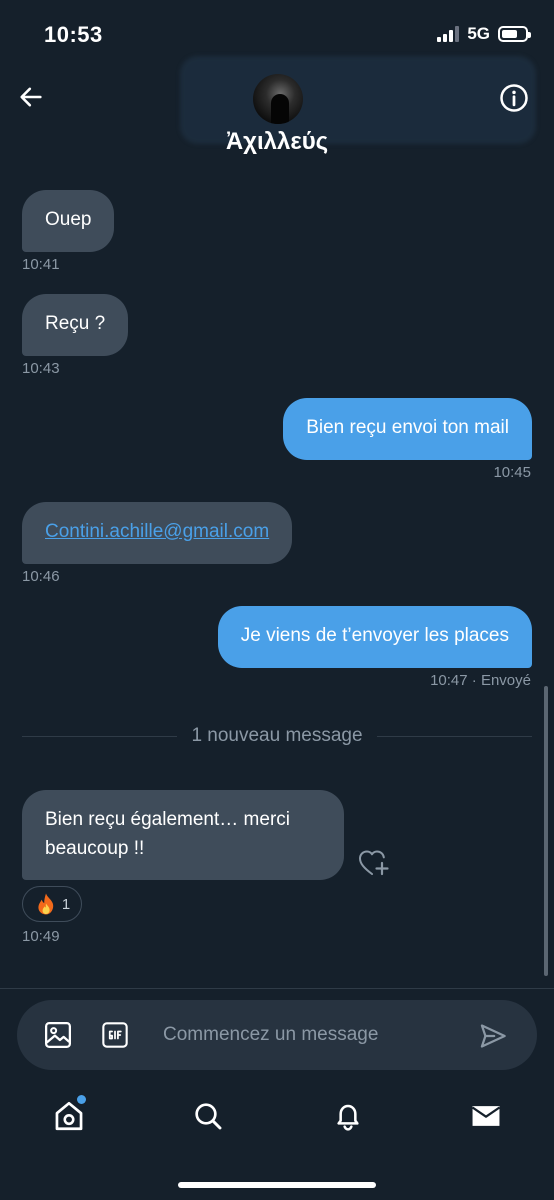 The image size is (554, 1200). What do you see at coordinates (448, 34) in the screenshot?
I see `signal-icon` at bounding box center [448, 34].